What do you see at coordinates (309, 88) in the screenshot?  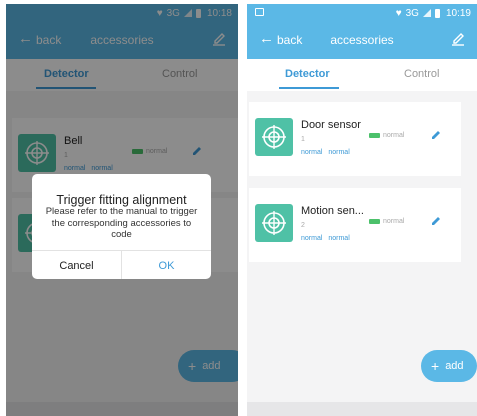 I see `tab-indicator` at bounding box center [309, 88].